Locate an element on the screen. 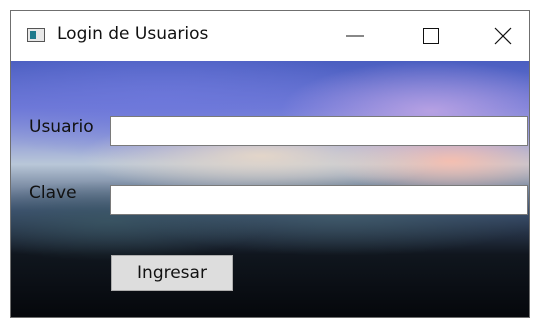 This screenshot has height=324, width=536. maximize-icon is located at coordinates (431, 36).